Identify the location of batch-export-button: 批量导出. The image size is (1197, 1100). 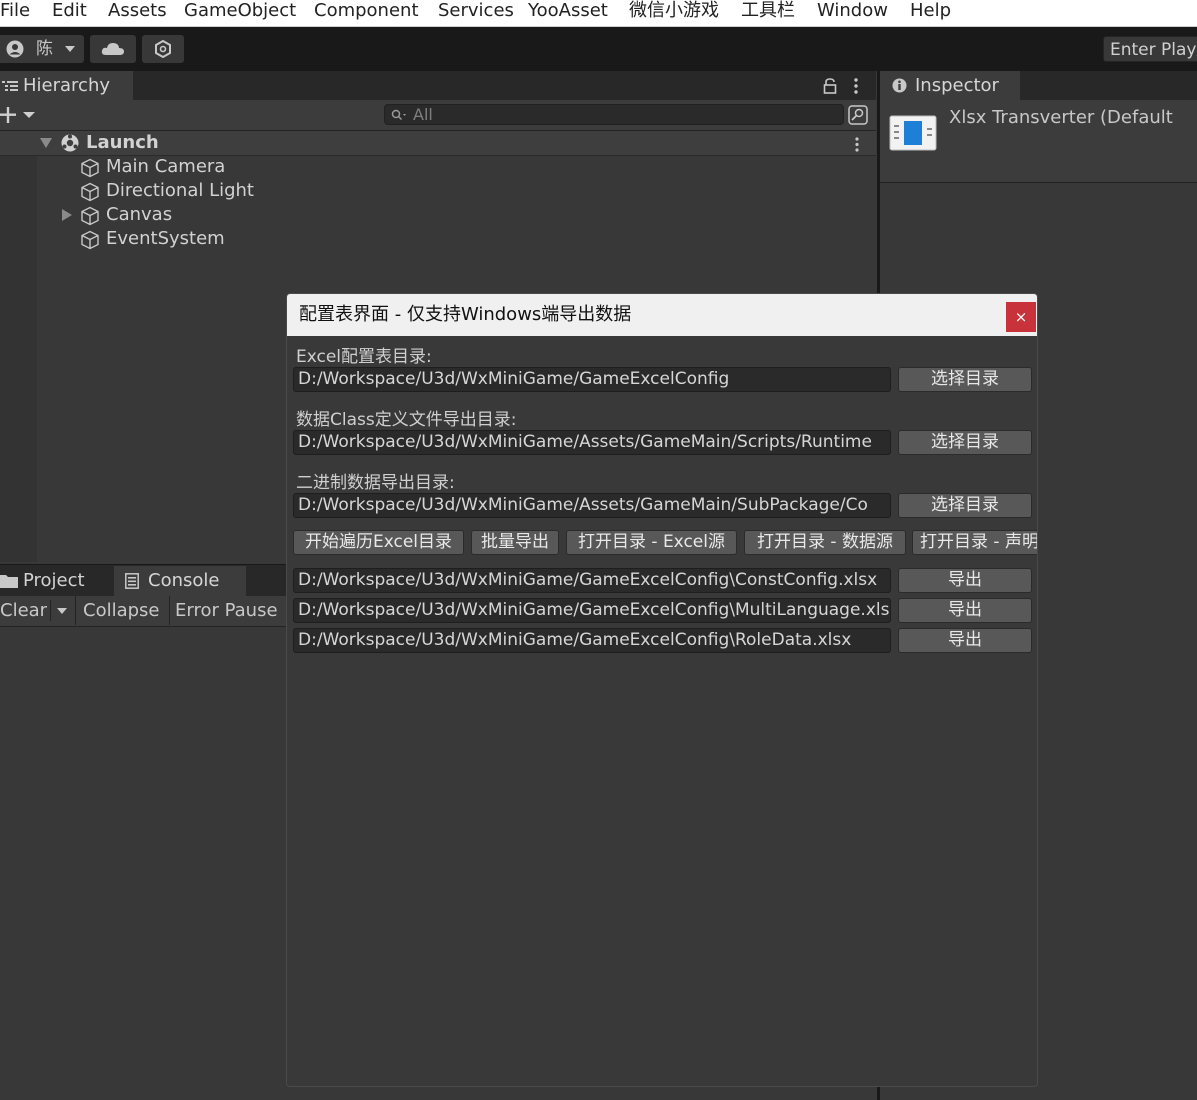
(515, 542).